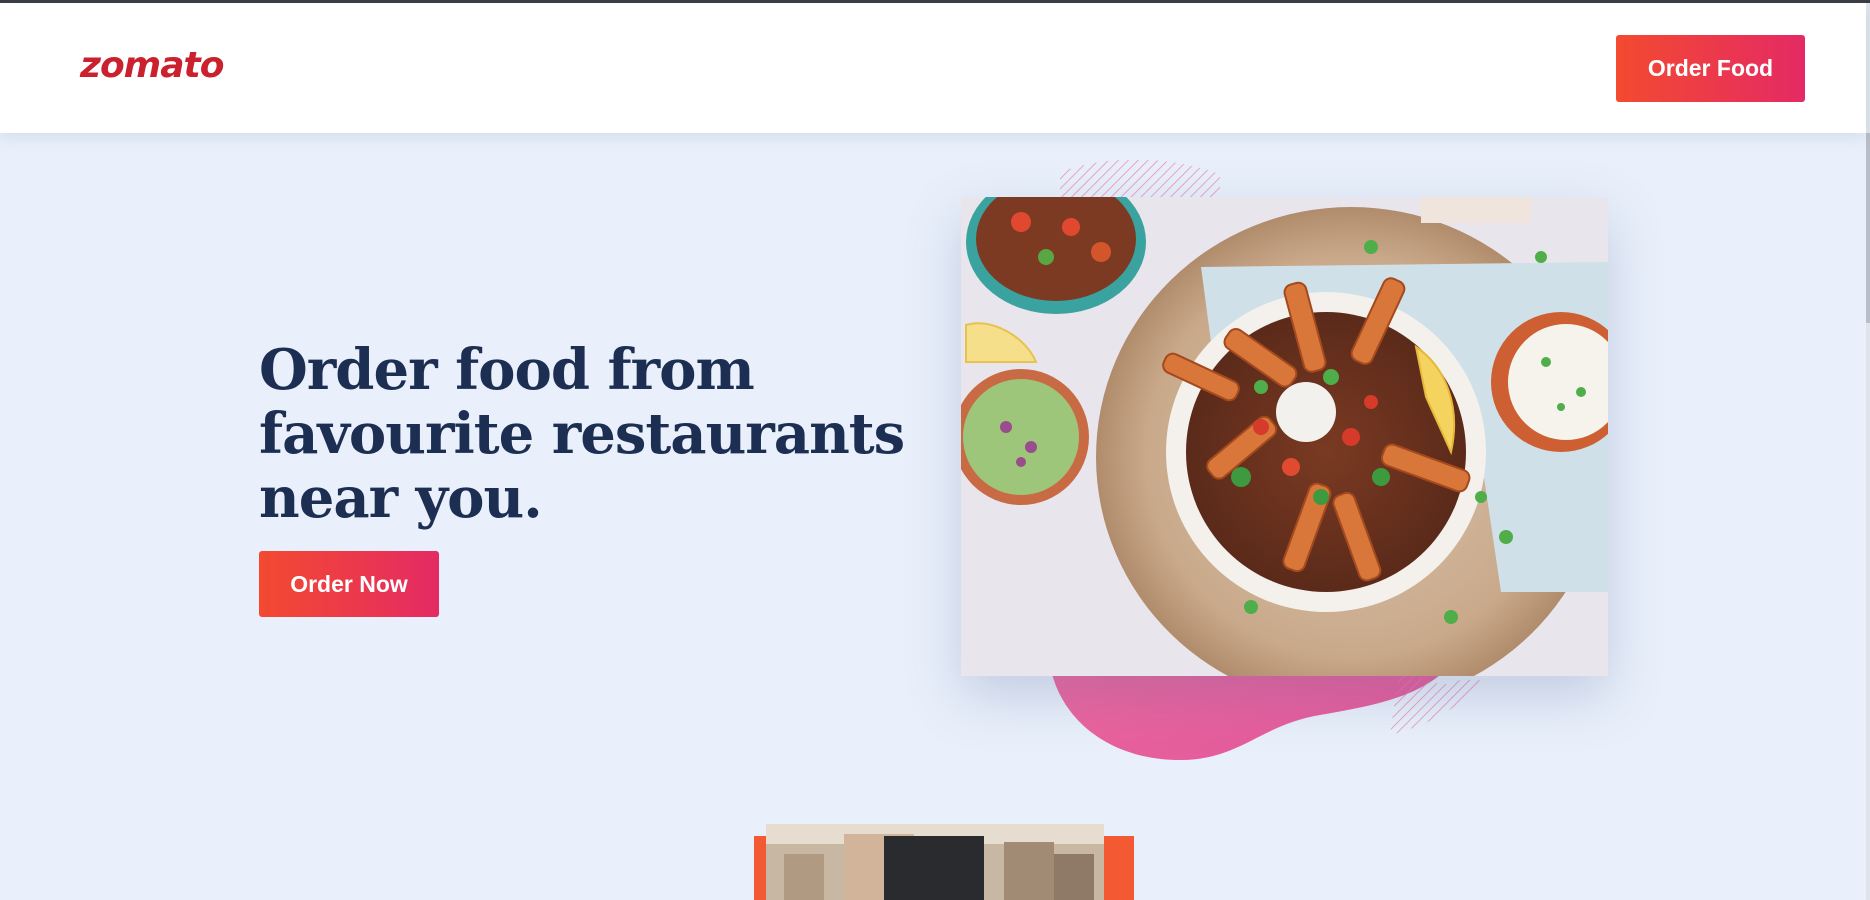 This screenshot has height=900, width=1870. Describe the element at coordinates (1868, 228) in the screenshot. I see `scrollbar-thumb` at that location.